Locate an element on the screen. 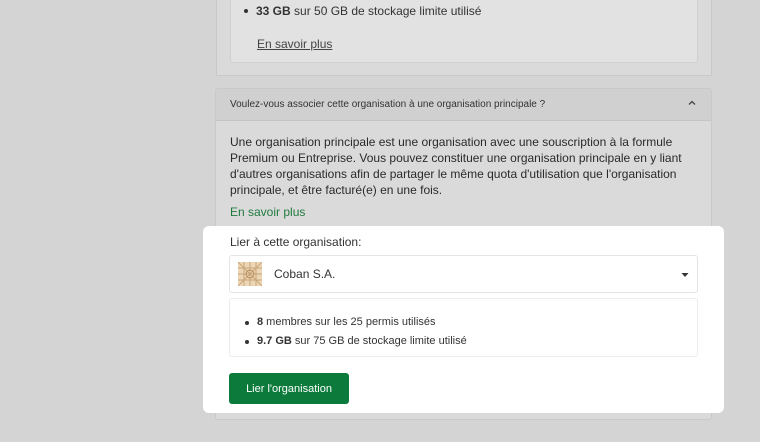 This screenshot has width=760, height=442. selected-org-name: Coban S.A. is located at coordinates (305, 274).